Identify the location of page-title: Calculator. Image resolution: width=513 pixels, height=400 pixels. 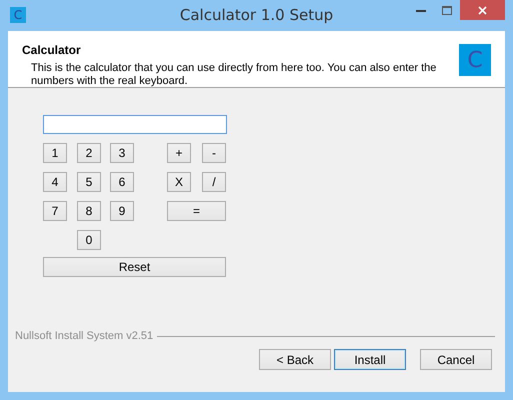
(51, 50).